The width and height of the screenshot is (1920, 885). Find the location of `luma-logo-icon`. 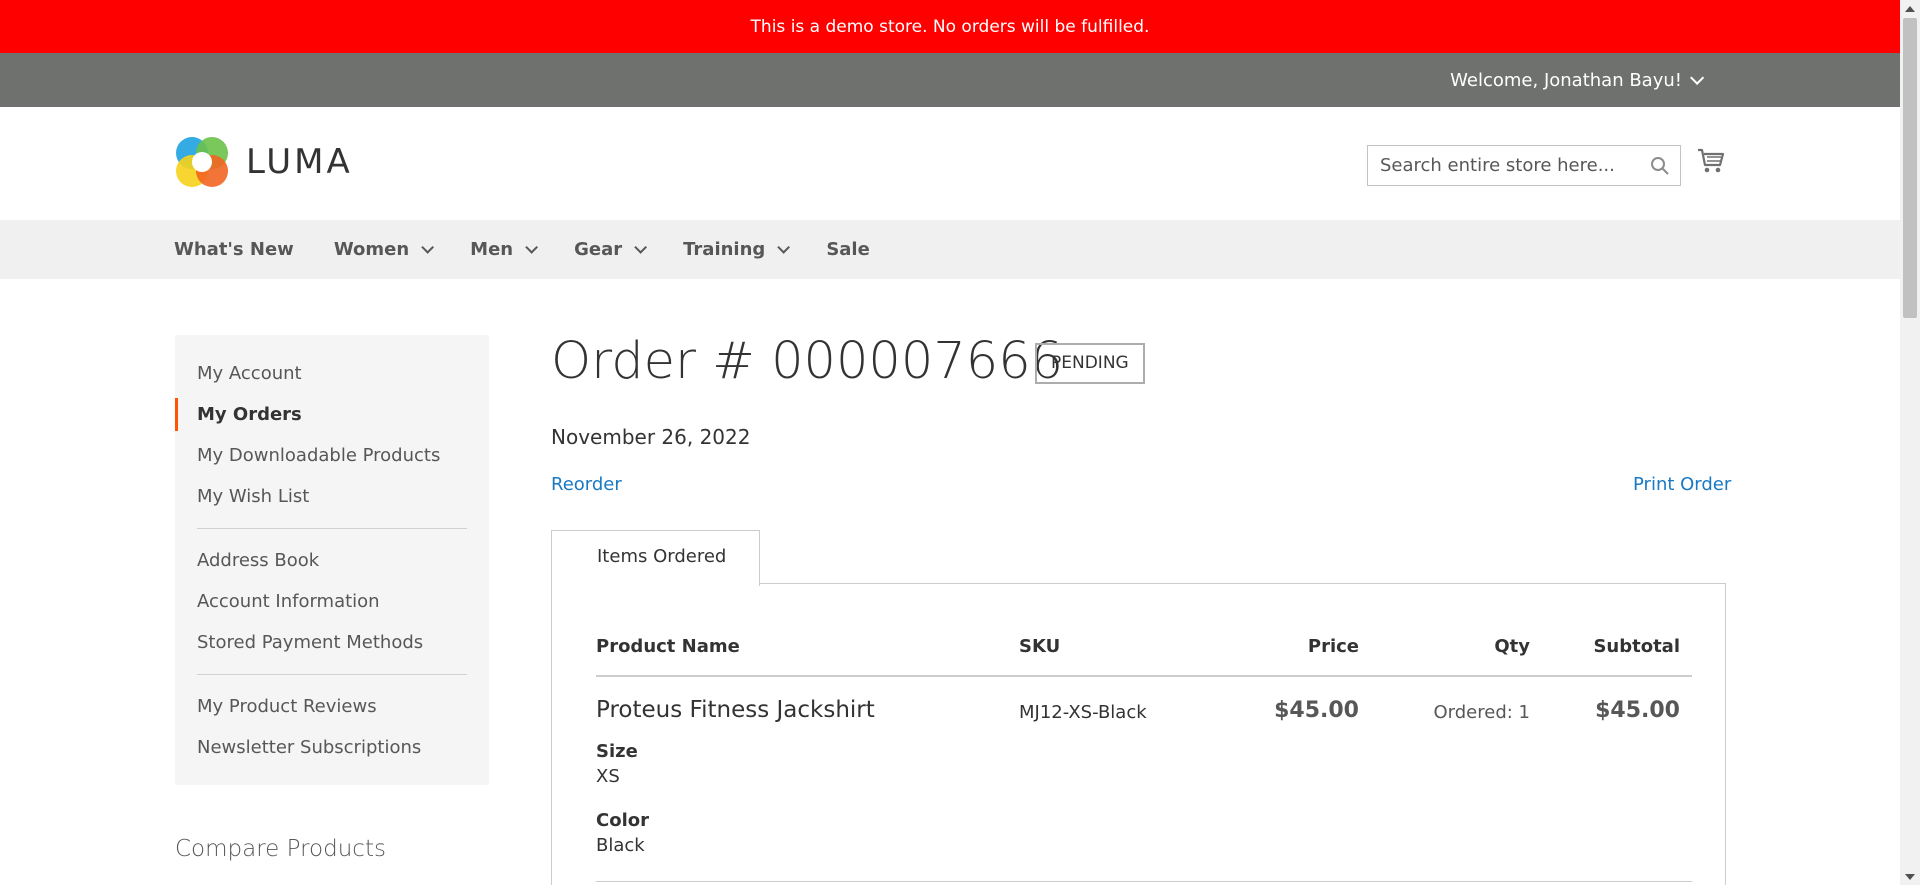

luma-logo-icon is located at coordinates (202, 162).